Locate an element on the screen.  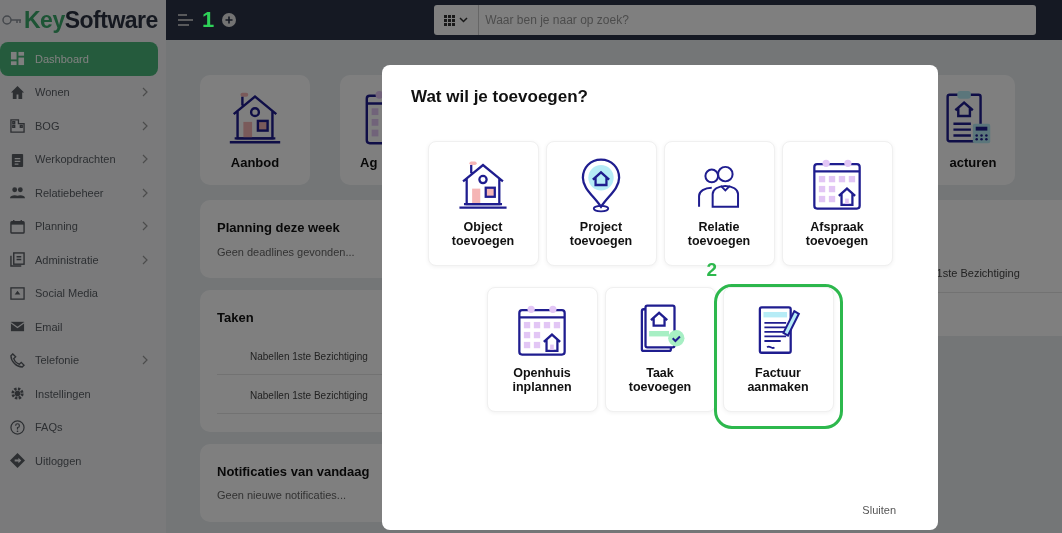
add-icon is located at coordinates (229, 20).